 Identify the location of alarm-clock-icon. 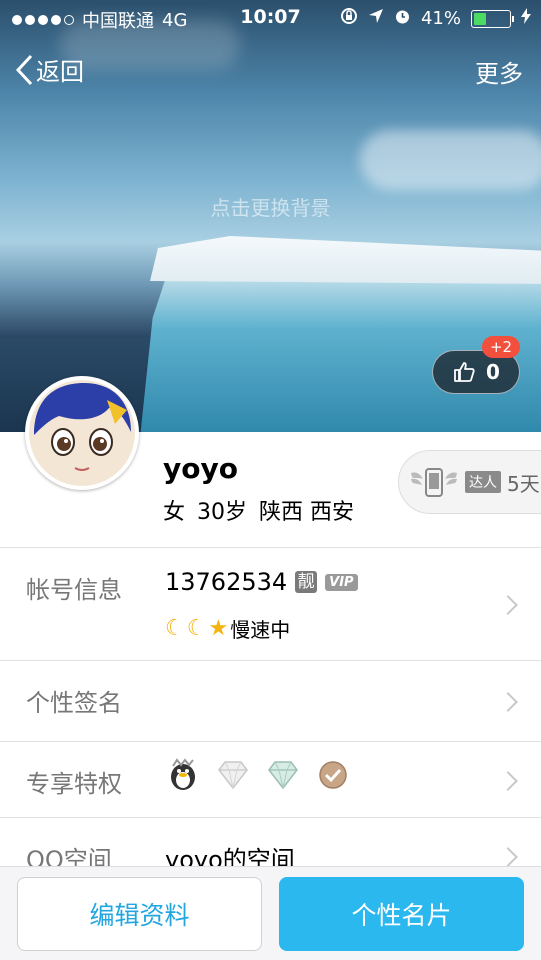
(402, 19).